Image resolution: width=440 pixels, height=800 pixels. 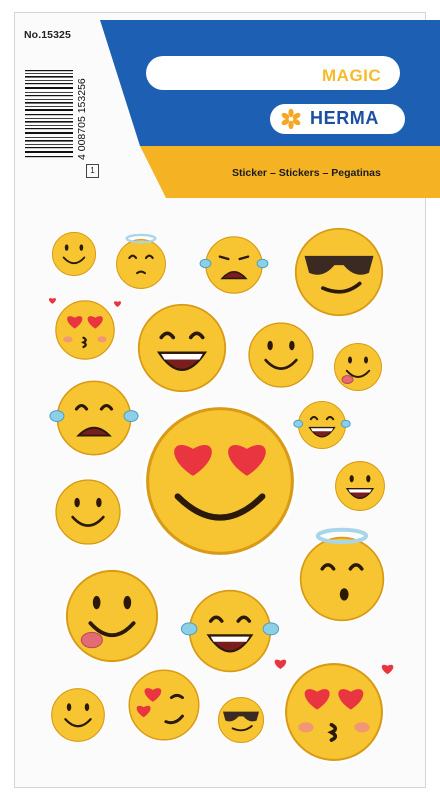 What do you see at coordinates (141, 261) in the screenshot?
I see `emoji-sticker-angel-shy` at bounding box center [141, 261].